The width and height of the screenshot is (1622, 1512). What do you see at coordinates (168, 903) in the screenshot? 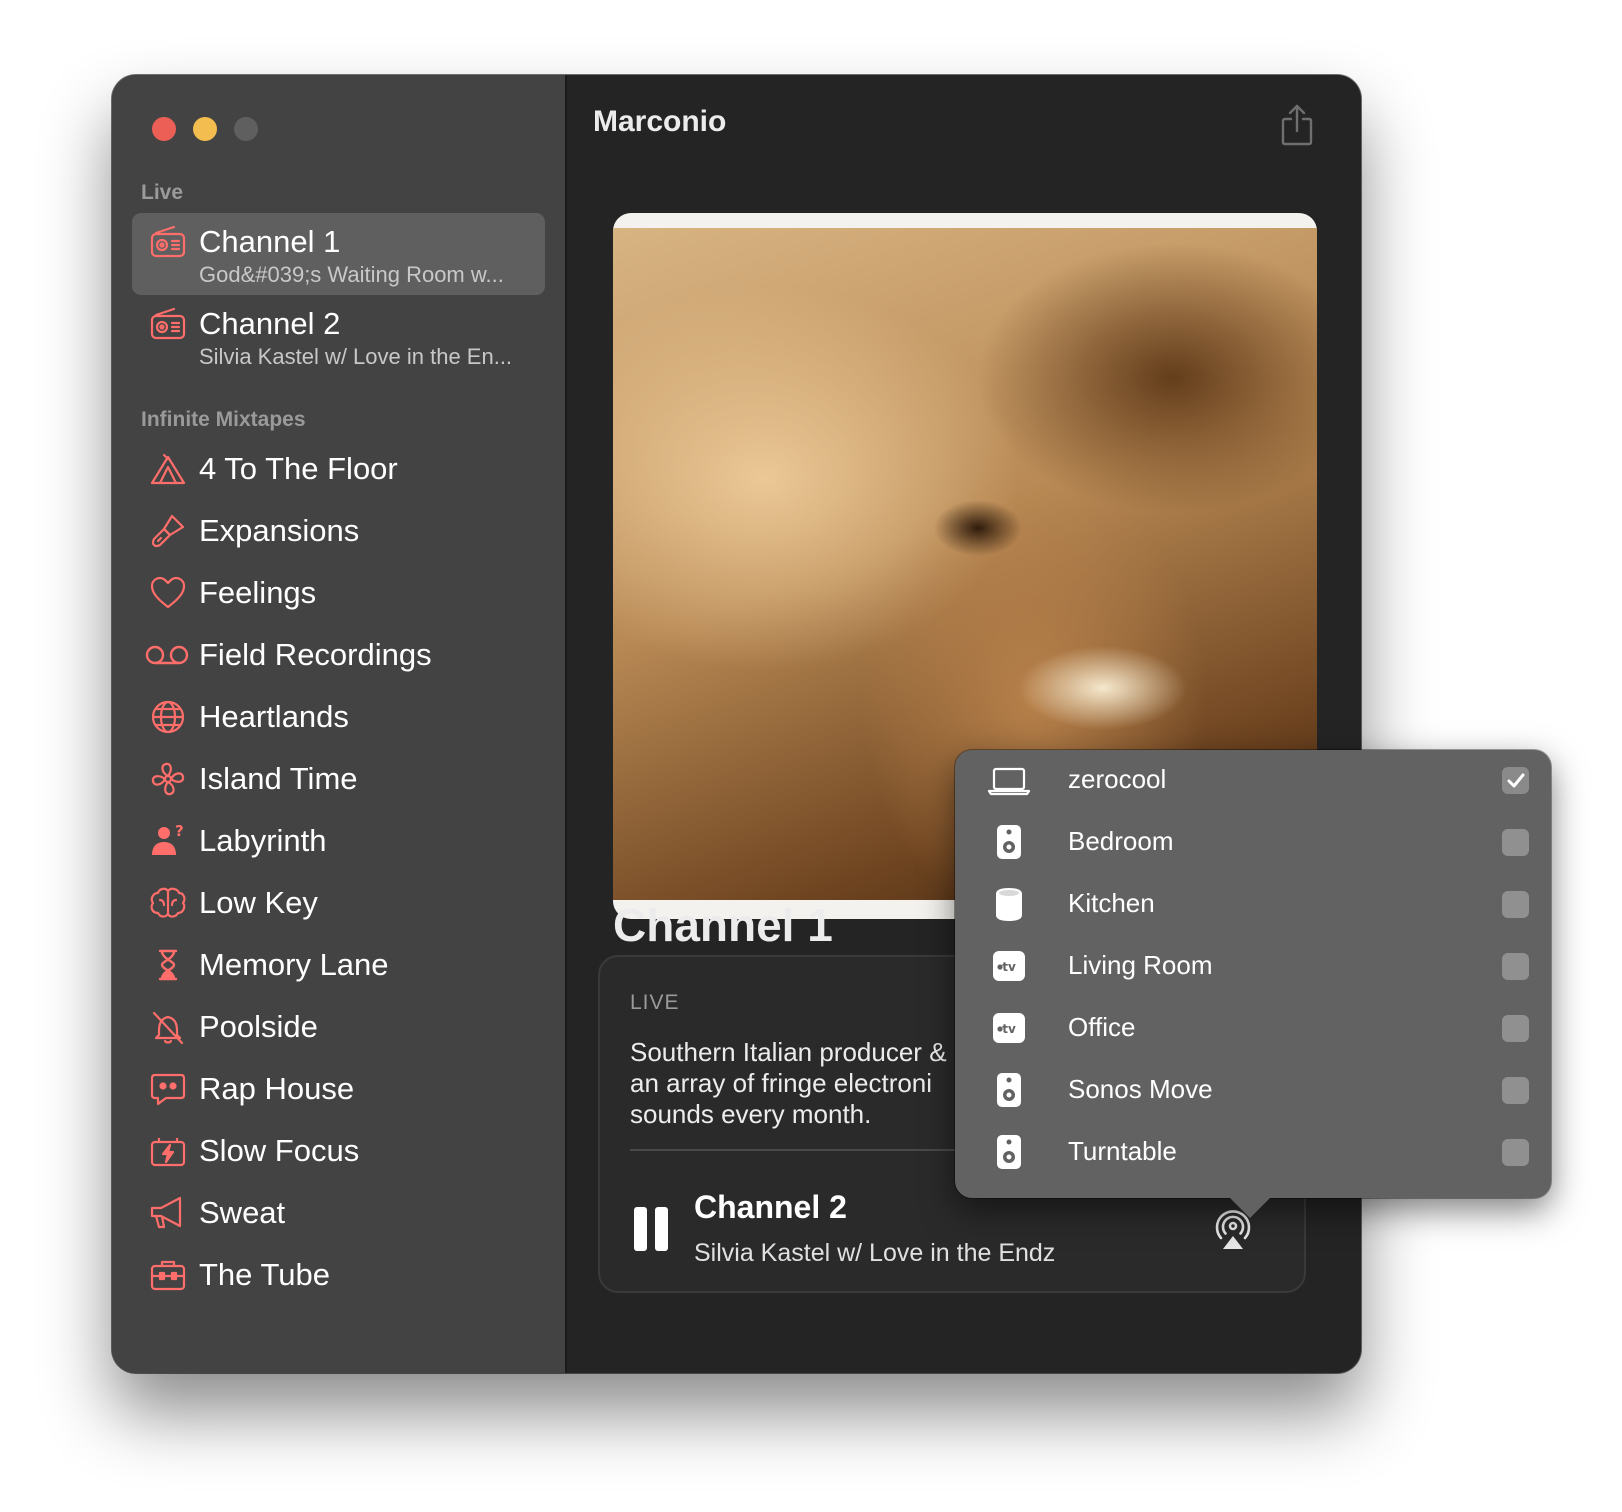
I see `brain-icon` at bounding box center [168, 903].